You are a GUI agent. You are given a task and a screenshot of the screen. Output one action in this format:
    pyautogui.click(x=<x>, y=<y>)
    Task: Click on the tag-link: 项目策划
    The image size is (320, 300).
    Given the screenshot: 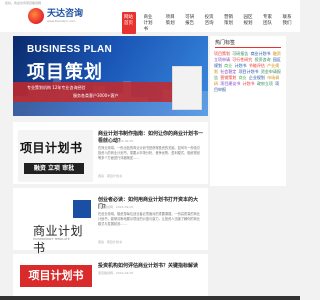 What is the action you would take?
    pyautogui.click(x=222, y=53)
    